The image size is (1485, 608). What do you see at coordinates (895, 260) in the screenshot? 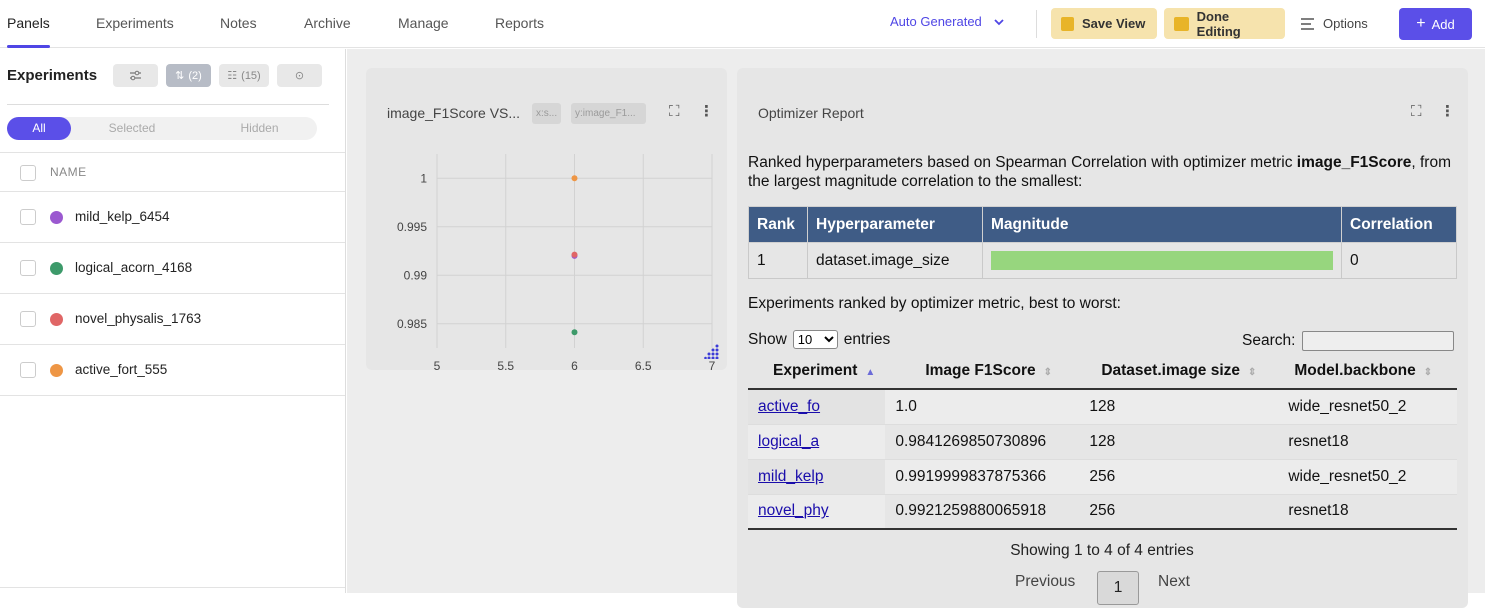
I see `hyperparameter-cell: dataset.image_size` at bounding box center [895, 260].